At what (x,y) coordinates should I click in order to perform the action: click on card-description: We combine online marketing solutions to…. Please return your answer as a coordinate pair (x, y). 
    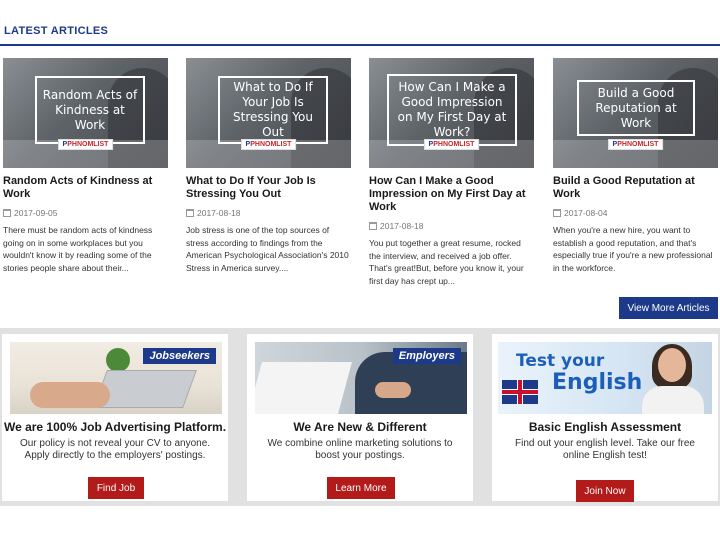
    Looking at the image, I should click on (360, 449).